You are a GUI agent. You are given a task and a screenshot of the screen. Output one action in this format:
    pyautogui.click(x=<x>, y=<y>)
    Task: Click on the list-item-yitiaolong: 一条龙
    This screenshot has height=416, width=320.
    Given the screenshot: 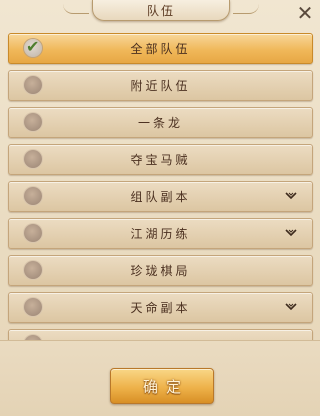 What is the action you would take?
    pyautogui.click(x=160, y=122)
    